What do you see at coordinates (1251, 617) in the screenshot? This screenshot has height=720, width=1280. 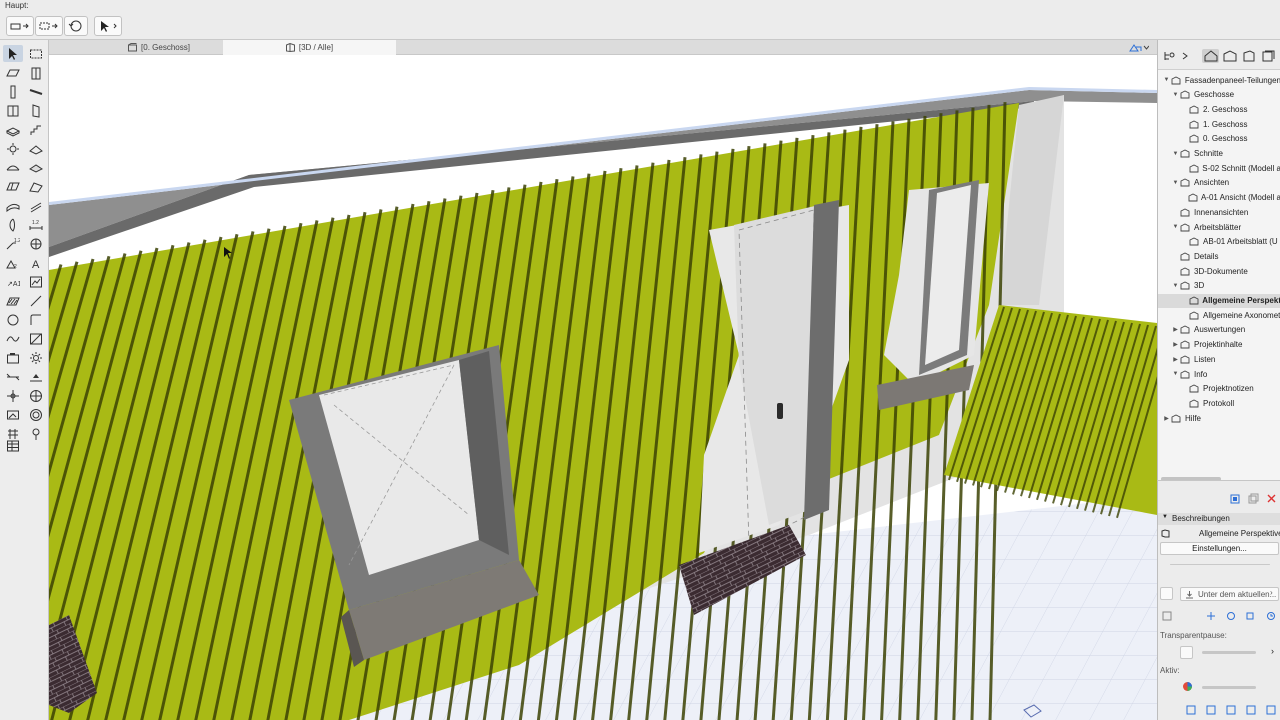 I see `copy-icon` at bounding box center [1251, 617].